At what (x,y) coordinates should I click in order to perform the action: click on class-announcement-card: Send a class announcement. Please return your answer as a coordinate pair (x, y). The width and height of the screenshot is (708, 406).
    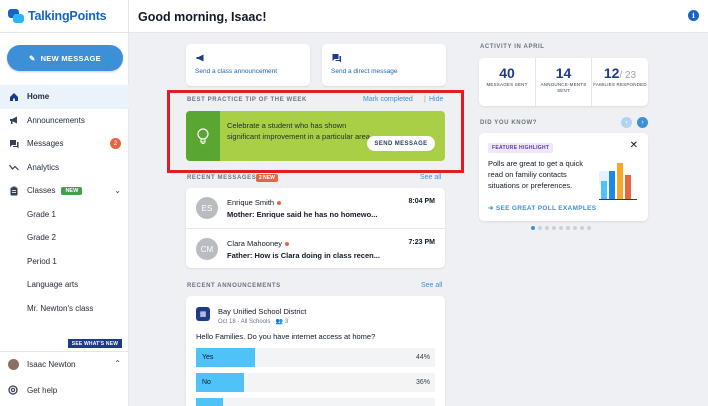
    Looking at the image, I should click on (248, 65).